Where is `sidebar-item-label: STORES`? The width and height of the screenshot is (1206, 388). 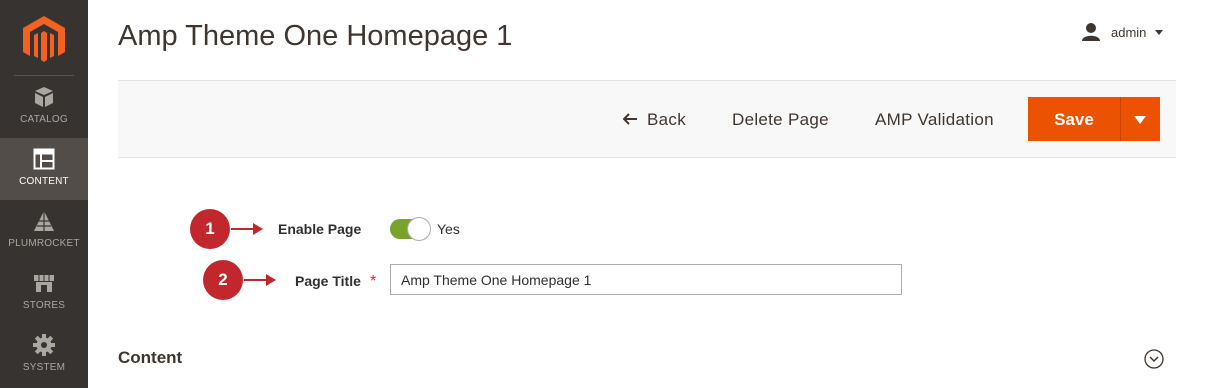
sidebar-item-label: STORES is located at coordinates (44, 305).